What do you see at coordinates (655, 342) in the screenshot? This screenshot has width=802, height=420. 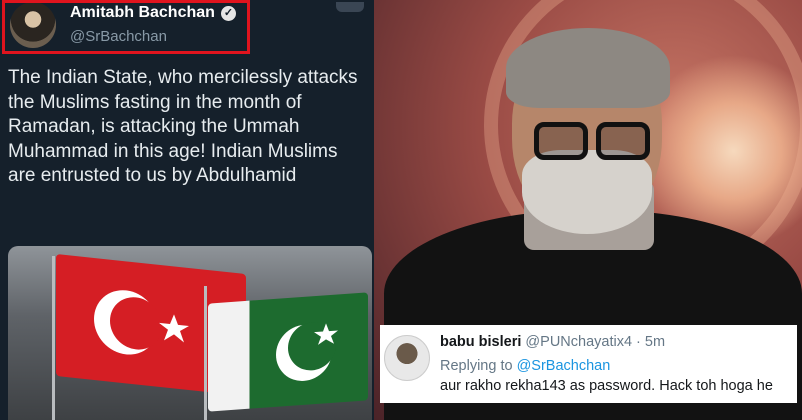 I see `reply-timestamp: 5m` at bounding box center [655, 342].